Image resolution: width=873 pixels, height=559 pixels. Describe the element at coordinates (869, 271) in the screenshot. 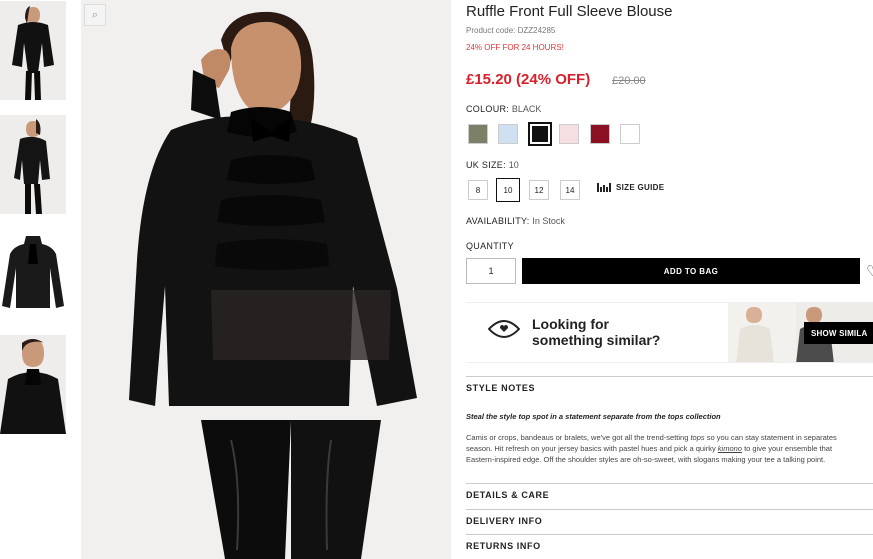

I see `heart-icon: ♡` at that location.